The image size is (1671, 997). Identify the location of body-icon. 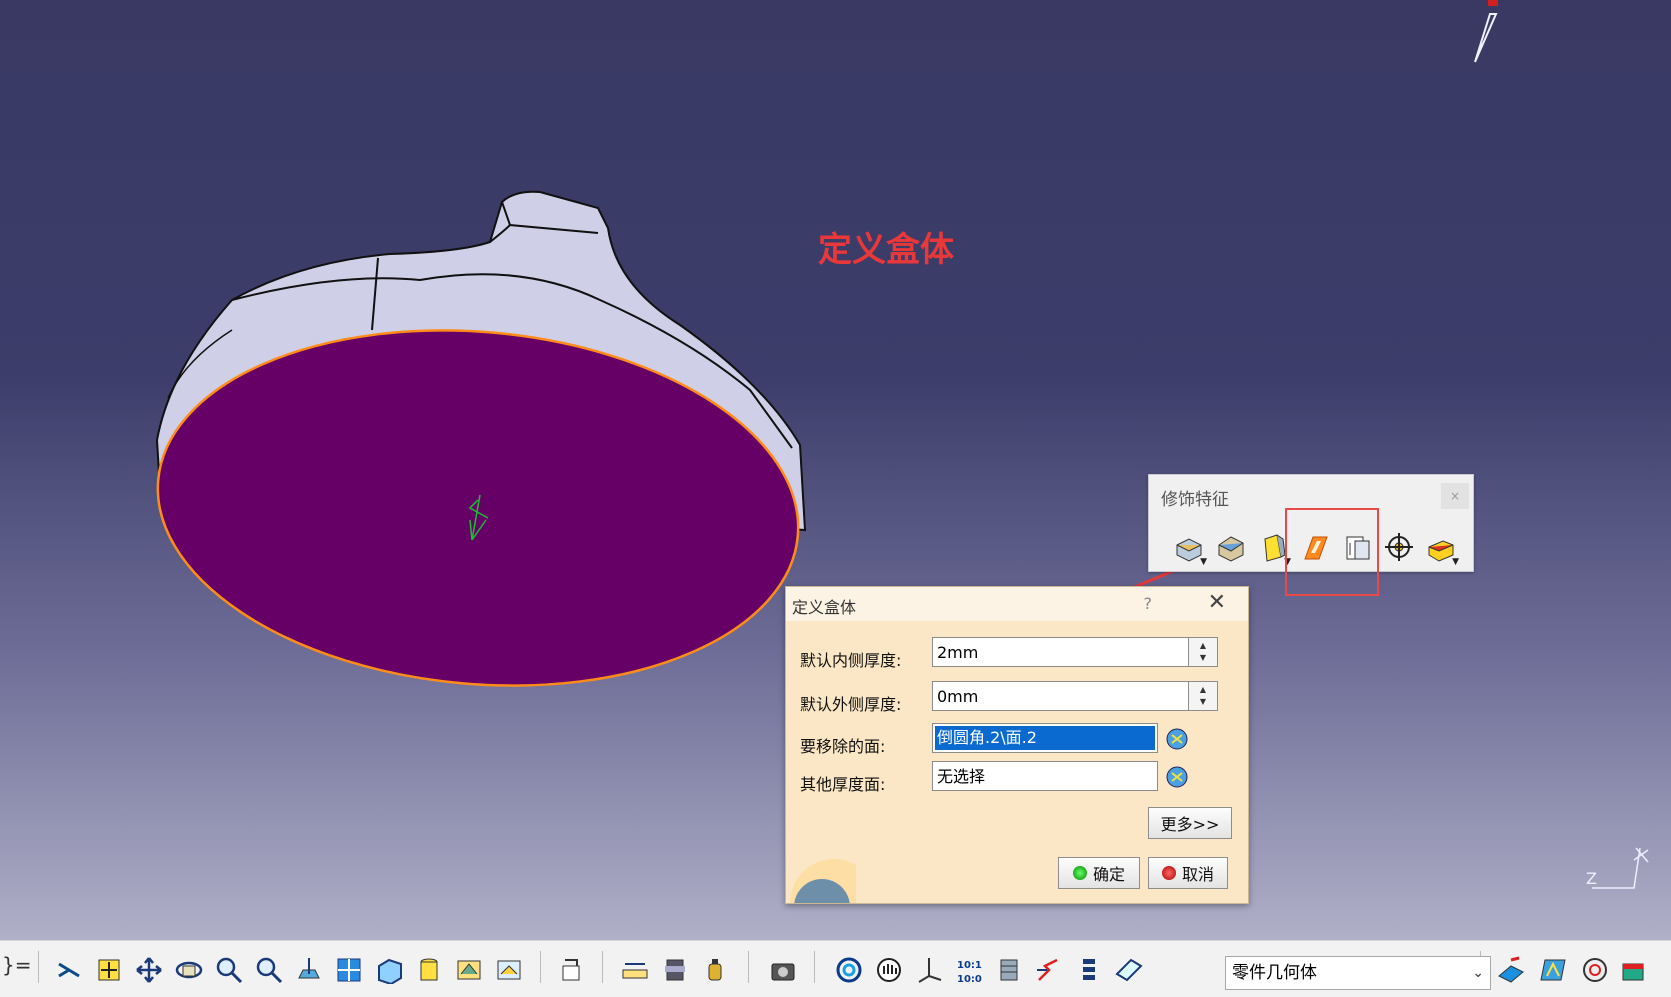
(1009, 970).